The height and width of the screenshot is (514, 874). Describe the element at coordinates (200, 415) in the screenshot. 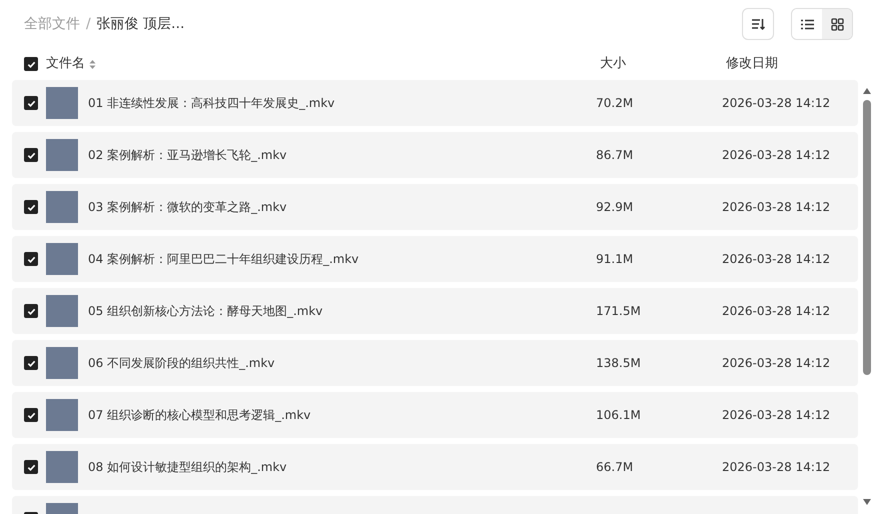

I see `file-name: 07 组织诊断的核心模型和思考逻辑_.mkv` at that location.